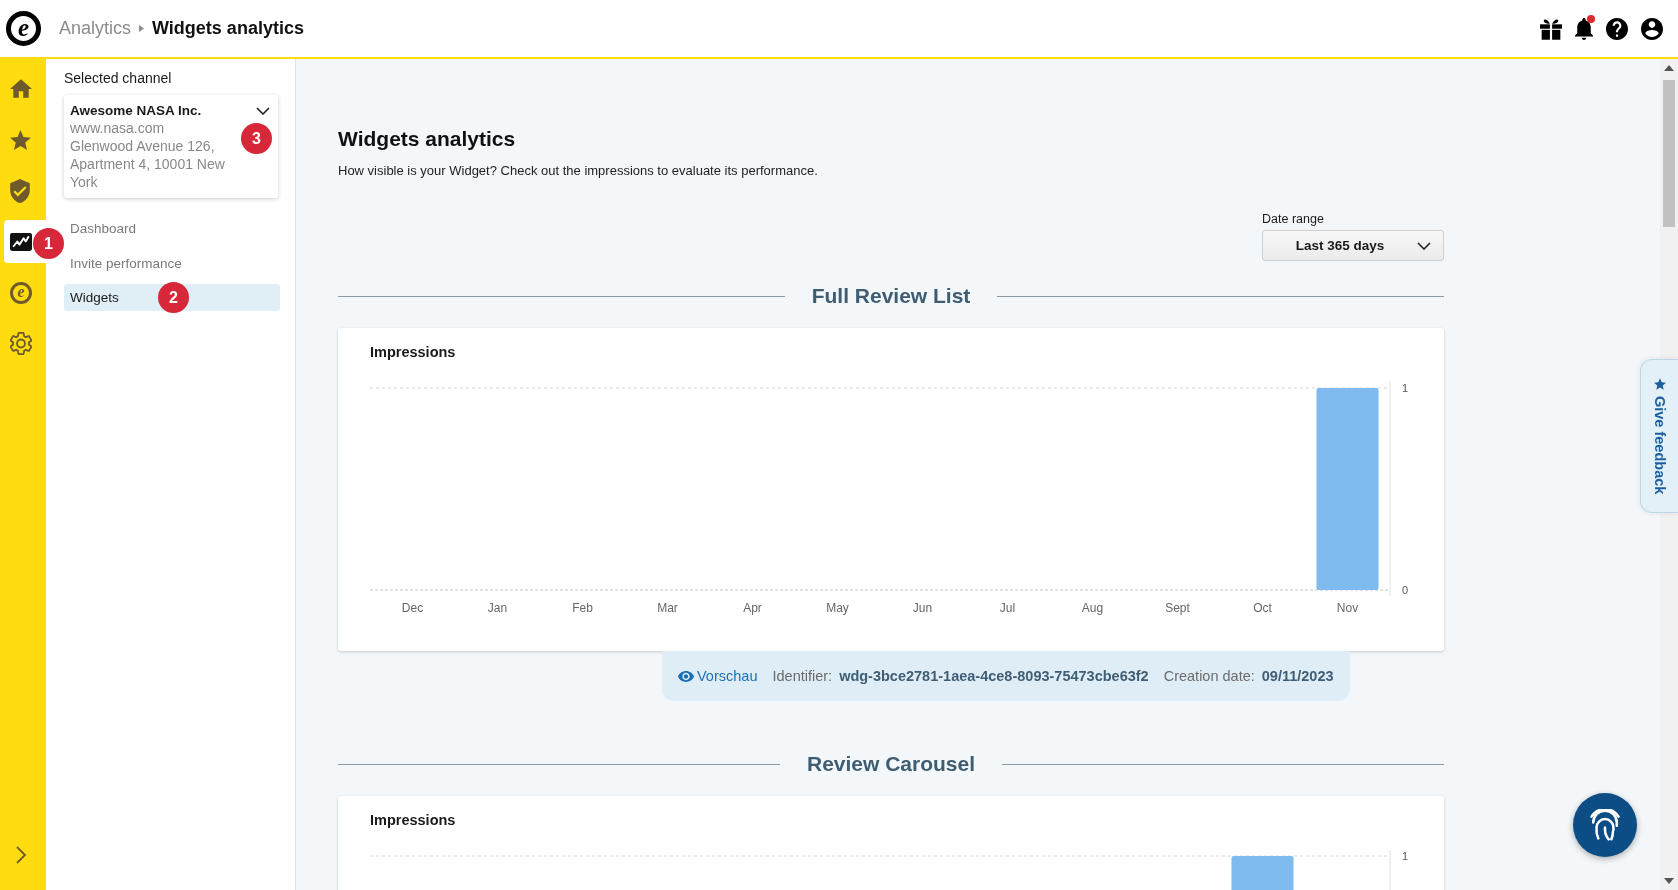 This screenshot has width=1678, height=890. I want to click on bell-icon, so click(1584, 28).